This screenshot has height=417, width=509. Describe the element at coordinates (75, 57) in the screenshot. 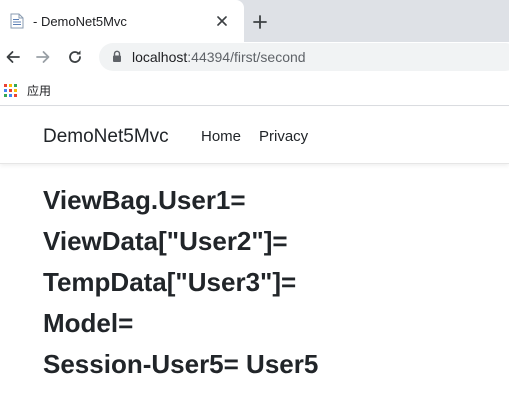

I see `reload-icon` at that location.